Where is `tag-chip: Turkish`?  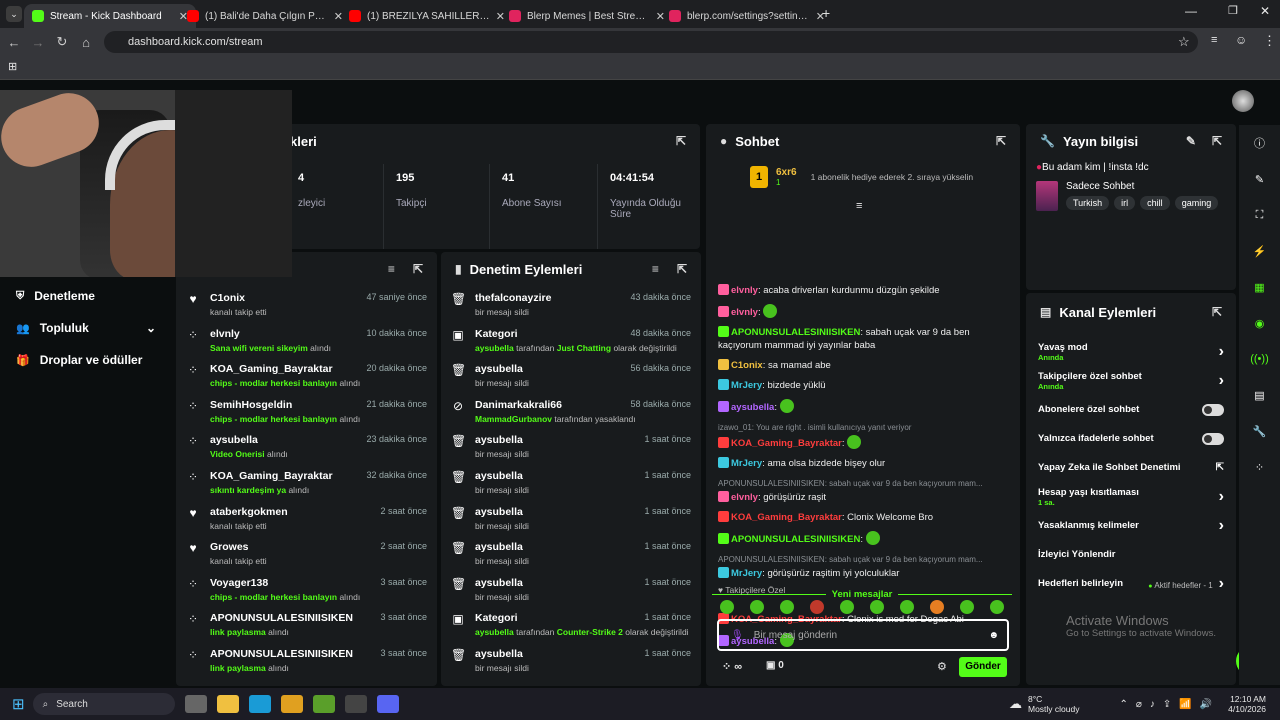 tag-chip: Turkish is located at coordinates (1088, 203).